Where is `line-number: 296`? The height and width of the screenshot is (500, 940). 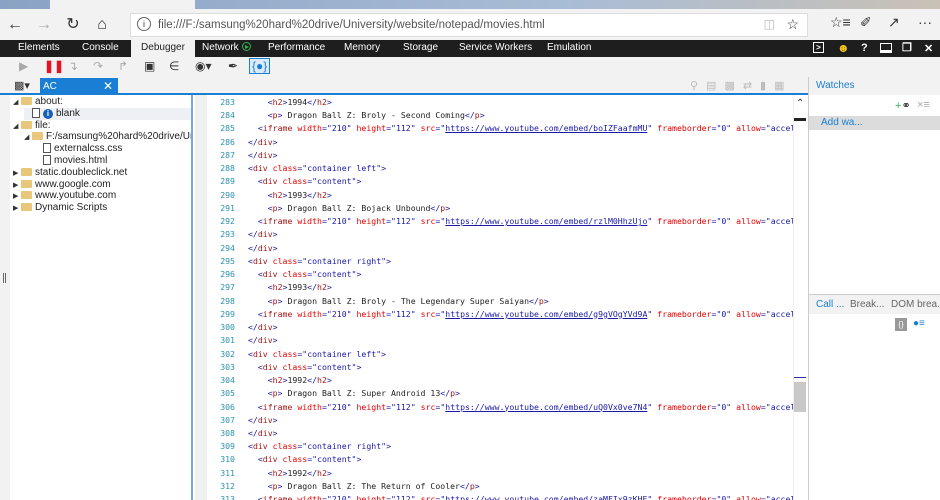 line-number: 296 is located at coordinates (221, 274).